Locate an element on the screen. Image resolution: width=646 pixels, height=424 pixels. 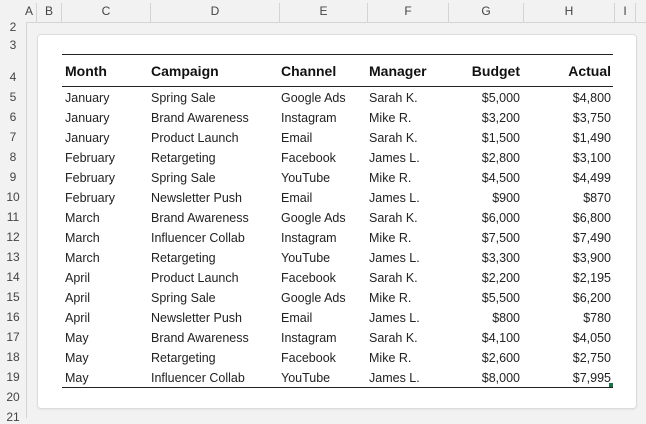
row-header-20: 20 is located at coordinates (13, 397).